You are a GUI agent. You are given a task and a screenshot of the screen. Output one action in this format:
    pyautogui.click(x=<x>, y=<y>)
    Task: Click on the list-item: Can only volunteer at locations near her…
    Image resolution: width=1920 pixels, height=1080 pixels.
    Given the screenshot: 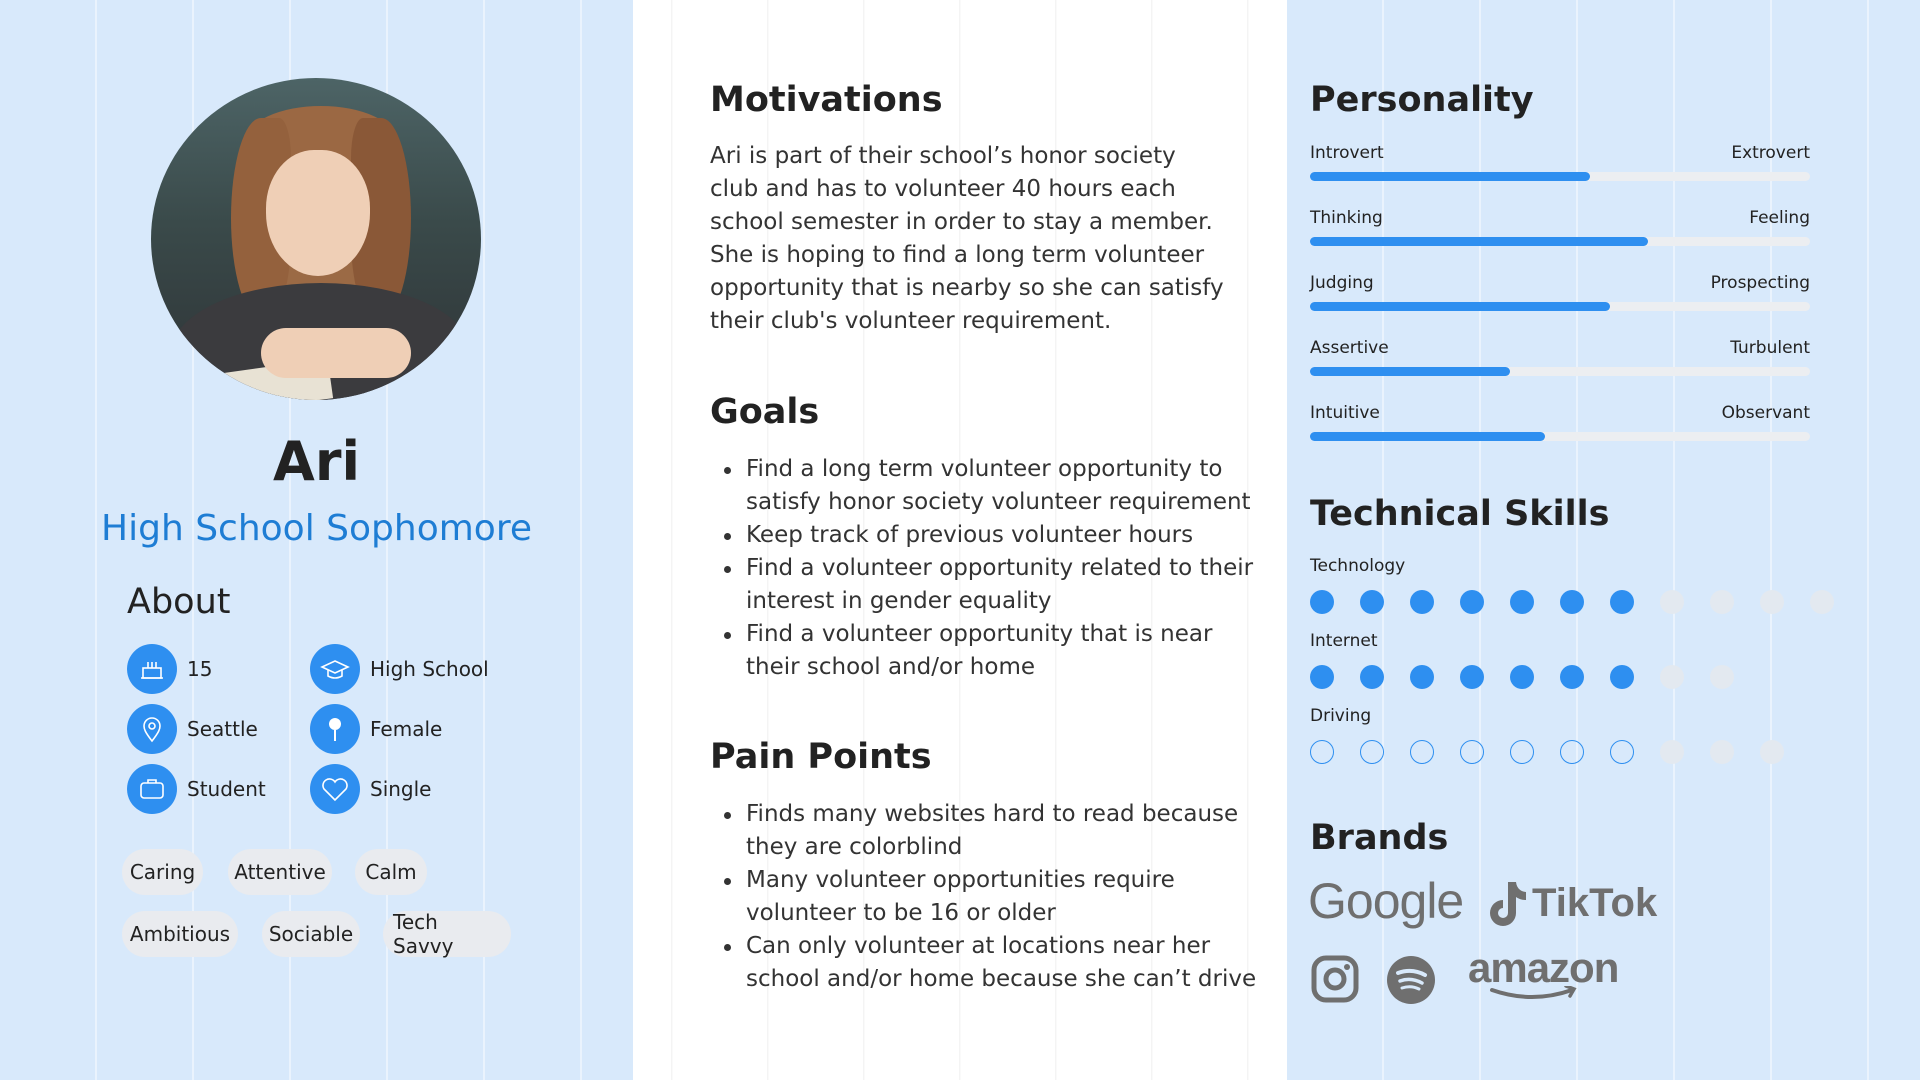 What is the action you would take?
    pyautogui.click(x=990, y=963)
    